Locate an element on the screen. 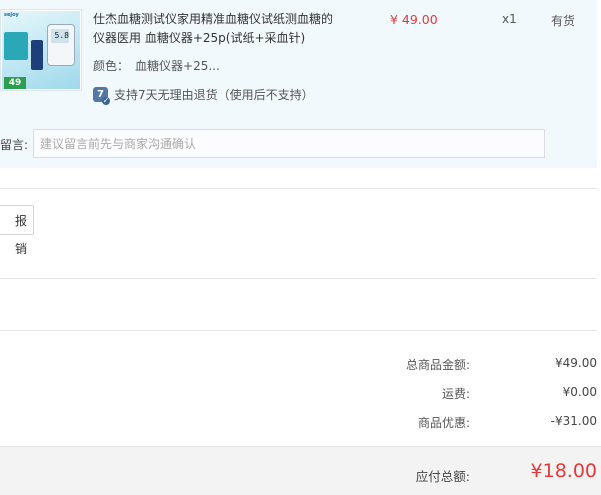 The height and width of the screenshot is (495, 601). return-policy-row: 7 支持7天无理由退货（使用后不支持） is located at coordinates (203, 95).